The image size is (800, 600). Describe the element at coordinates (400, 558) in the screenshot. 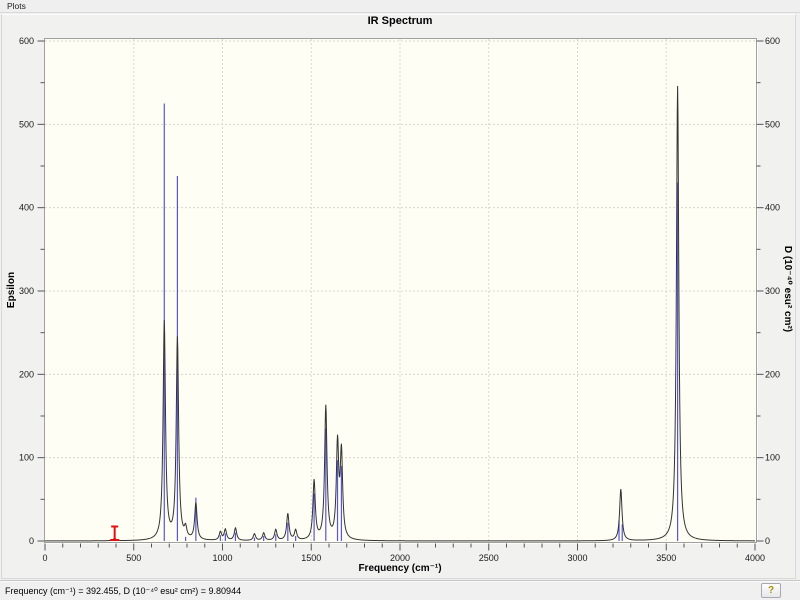

I see `svg-text: 2000` at that location.